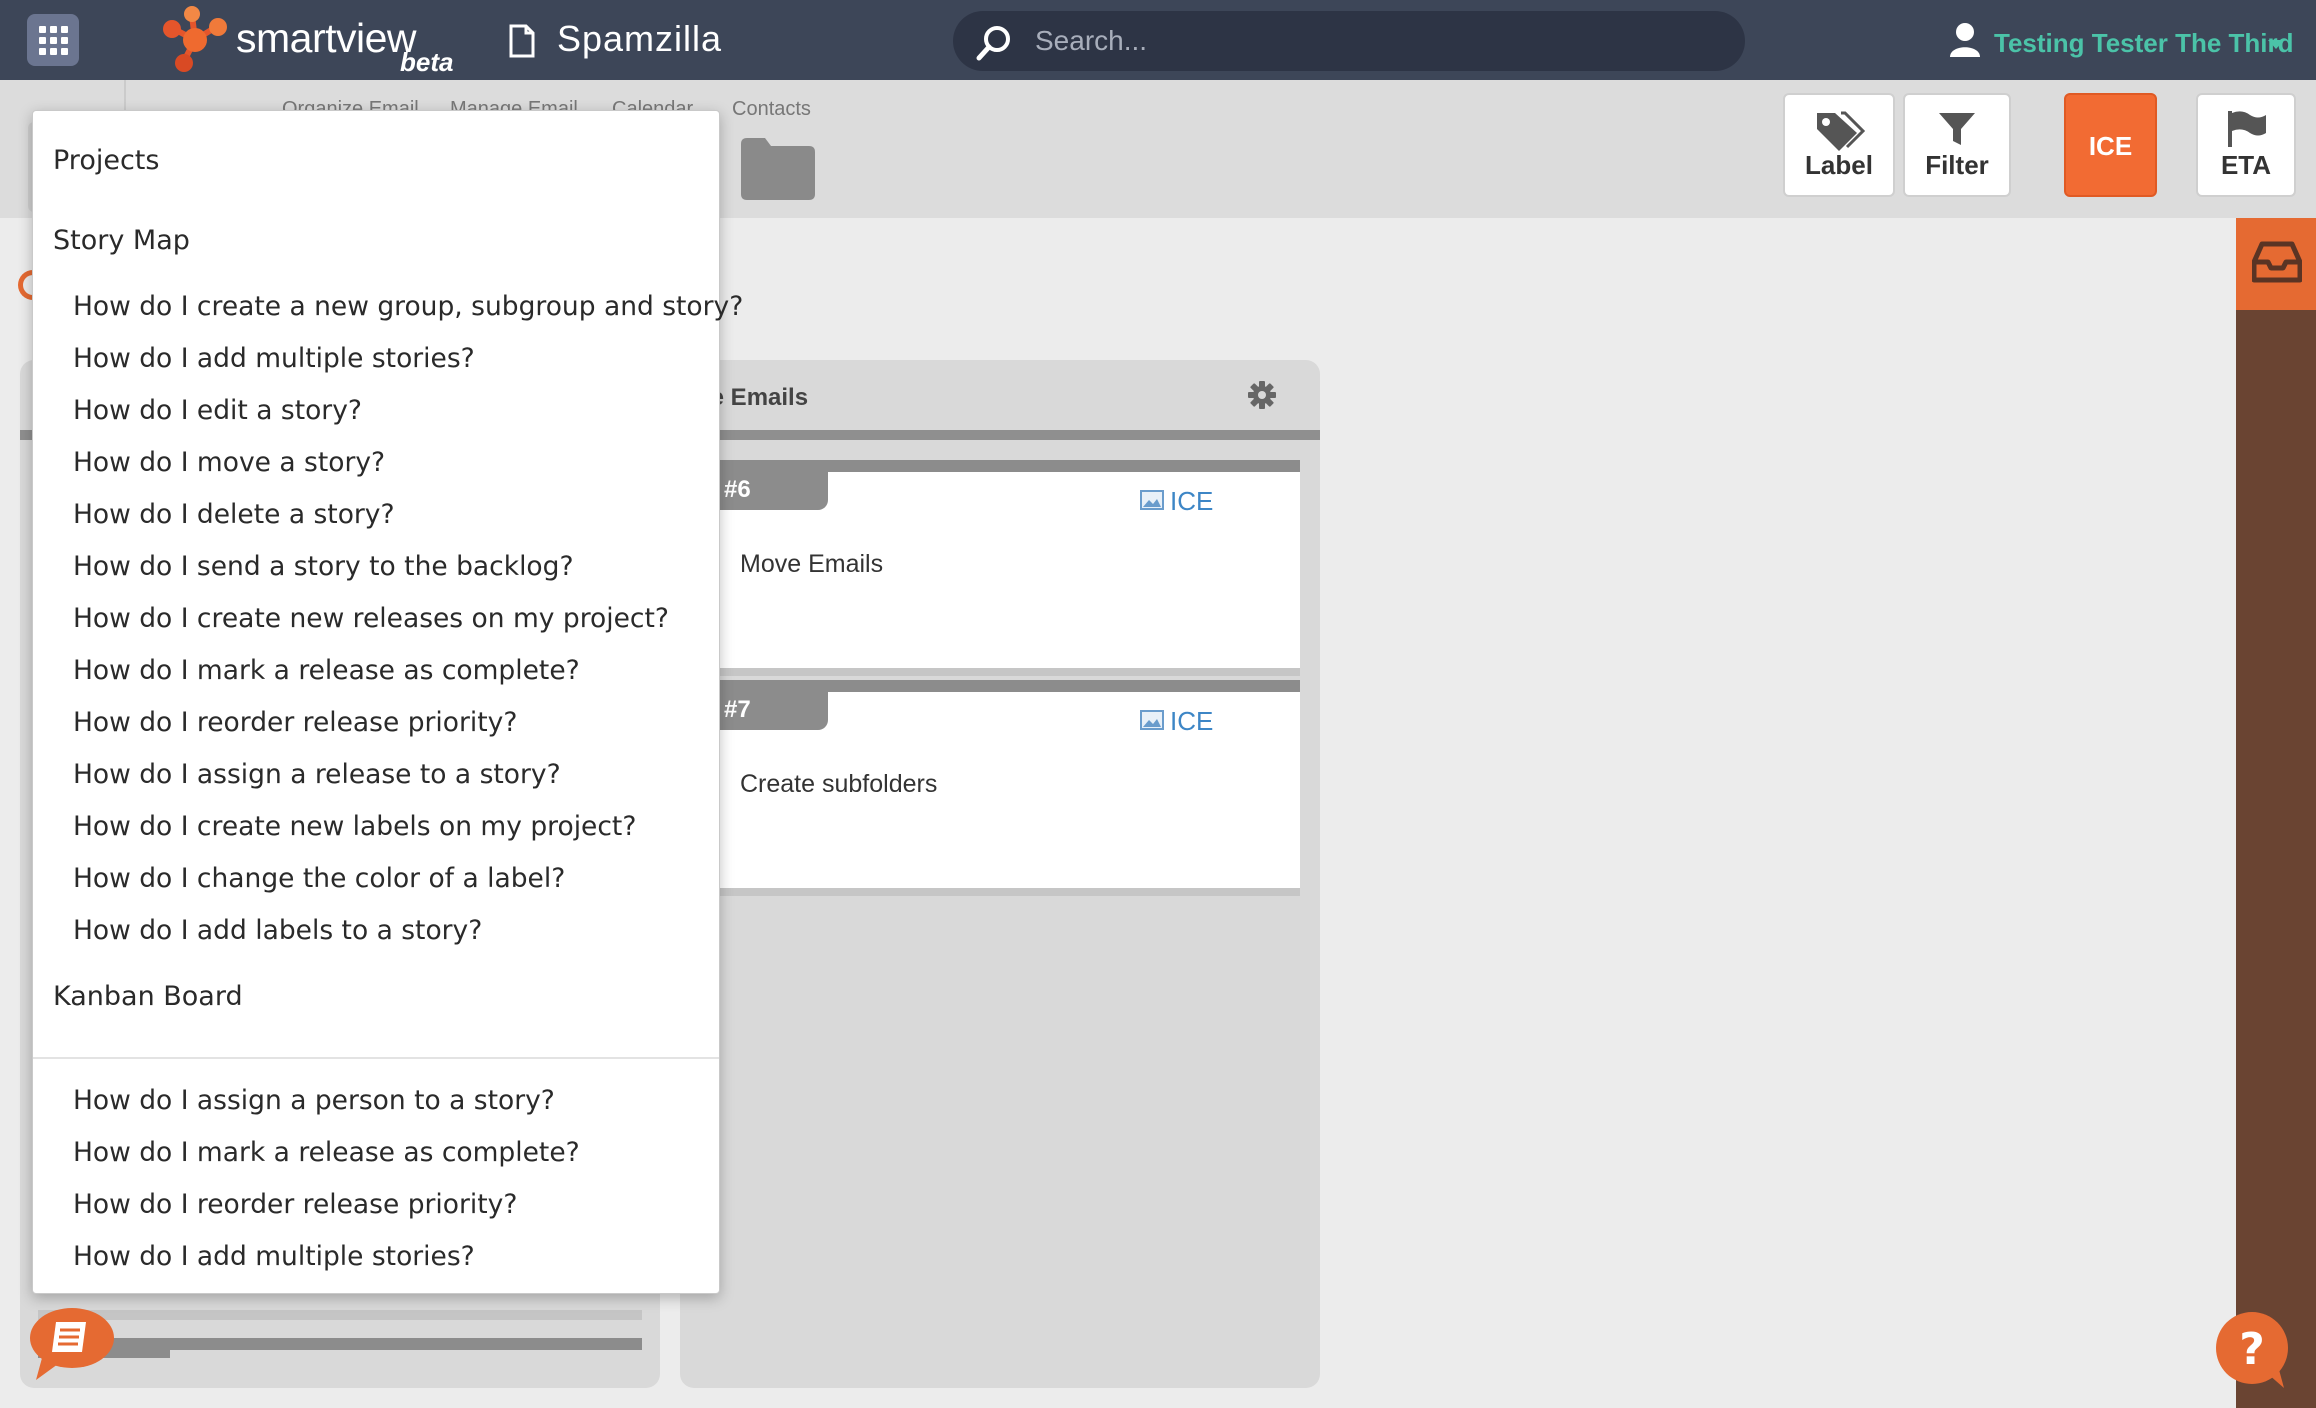 This screenshot has width=2316, height=1408. Describe the element at coordinates (277, 930) in the screenshot. I see `help-item: How do I add labels to a story?` at that location.